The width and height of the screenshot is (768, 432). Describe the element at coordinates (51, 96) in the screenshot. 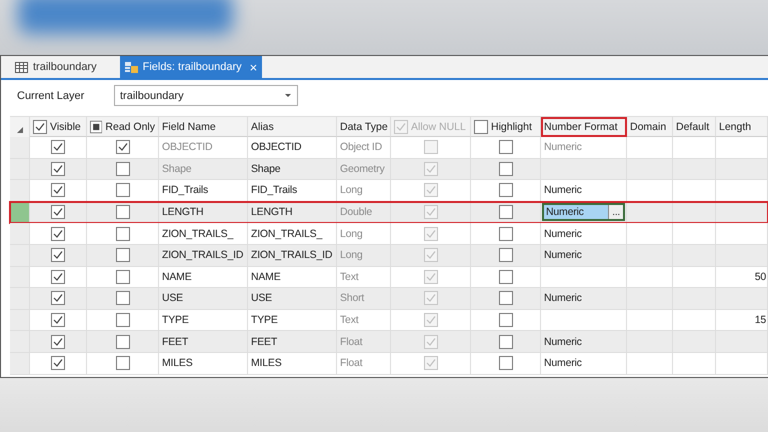

I see `current-layer-label: Current Layer` at that location.